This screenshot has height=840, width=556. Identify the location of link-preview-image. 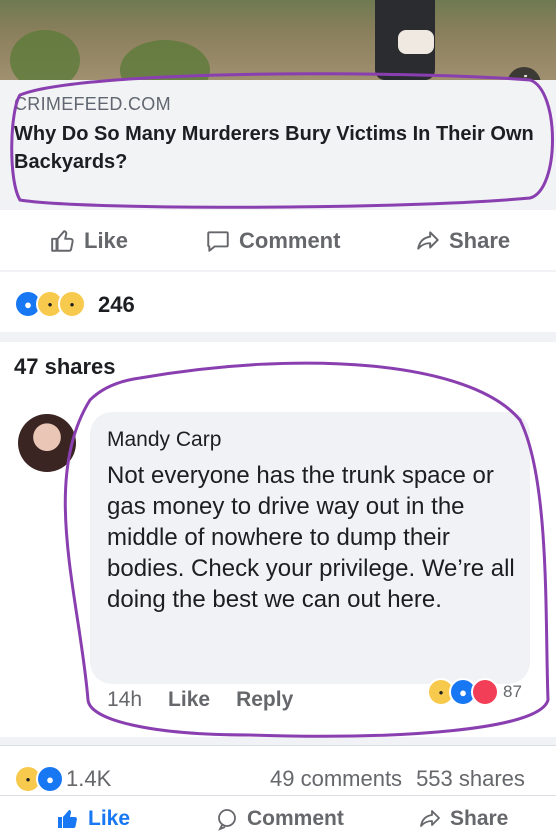
(278, 40).